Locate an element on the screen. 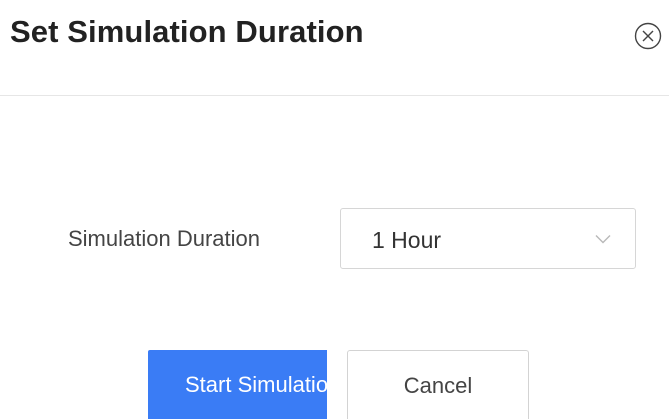  close-button is located at coordinates (648, 36).